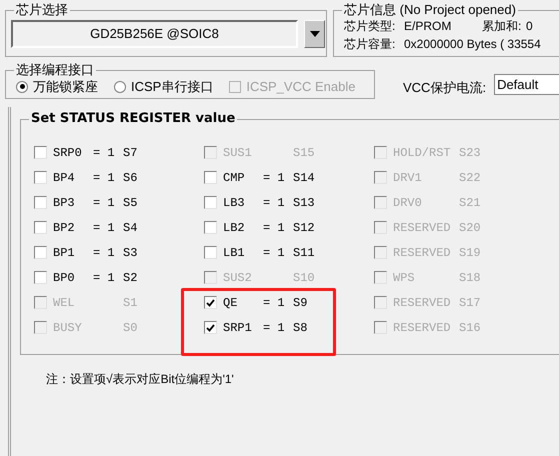 Image resolution: width=559 pixels, height=456 pixels. I want to click on info-value: 0, so click(529, 26).